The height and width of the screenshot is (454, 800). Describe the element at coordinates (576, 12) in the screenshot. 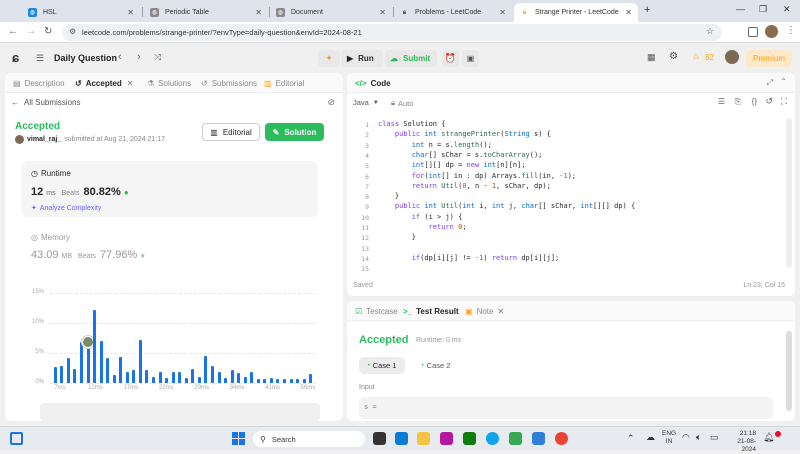

I see `browser-tab-strange-printer: ɕ Strange Printer - LeetCode ✕` at that location.